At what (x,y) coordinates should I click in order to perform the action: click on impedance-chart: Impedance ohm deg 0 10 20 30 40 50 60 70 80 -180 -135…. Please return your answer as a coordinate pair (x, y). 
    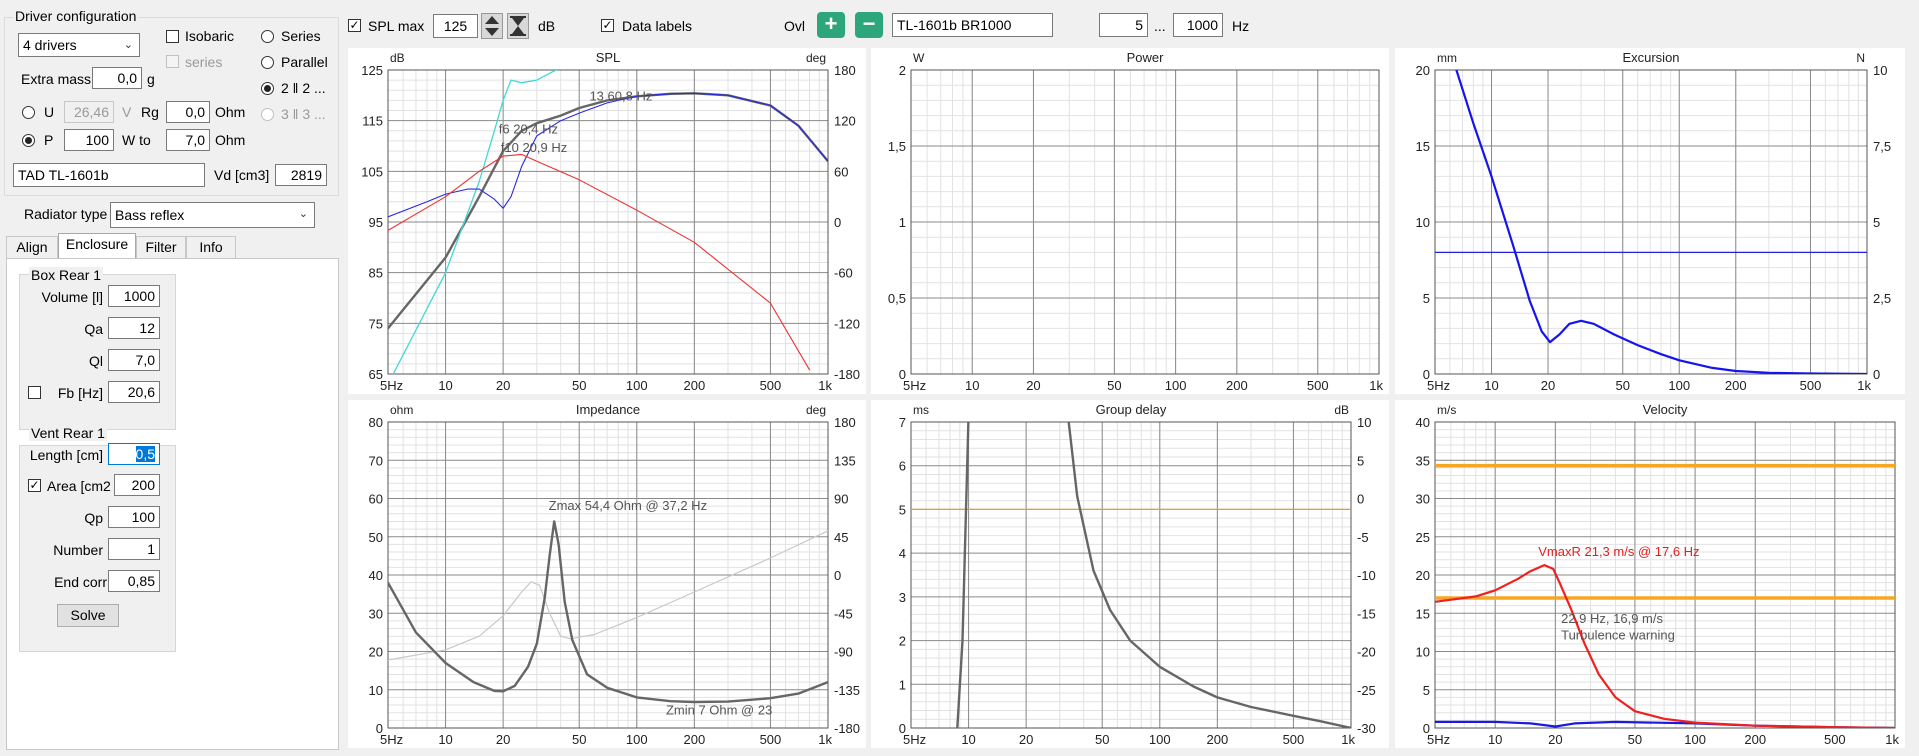
    Looking at the image, I should click on (607, 574).